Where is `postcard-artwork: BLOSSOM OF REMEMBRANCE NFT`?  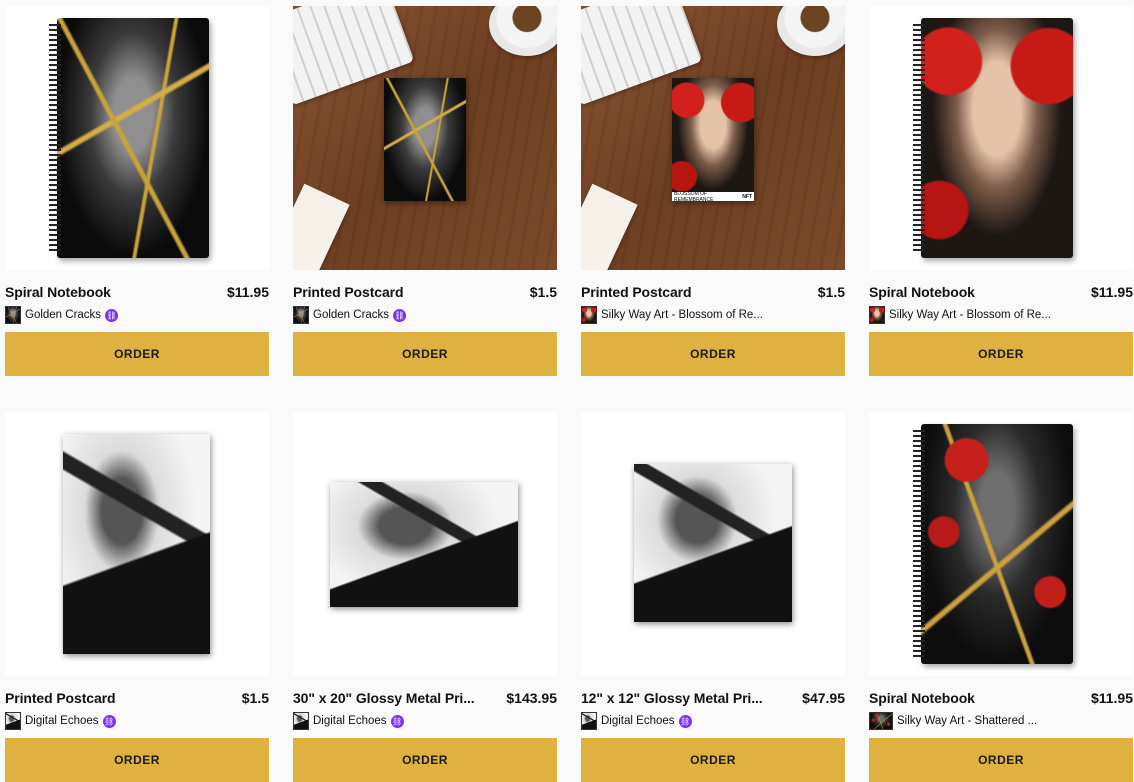
postcard-artwork: BLOSSOM OF REMEMBRANCE NFT is located at coordinates (713, 140).